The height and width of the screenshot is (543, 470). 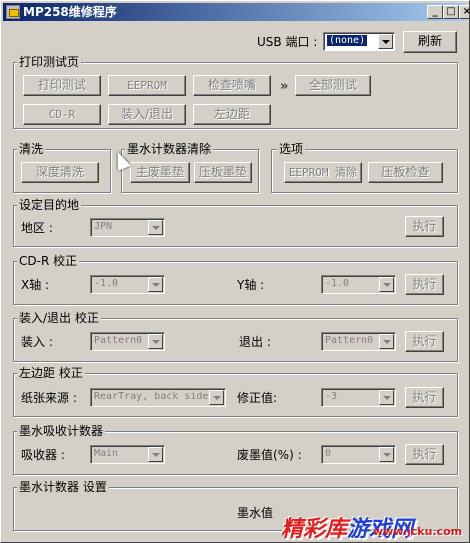 What do you see at coordinates (451, 12) in the screenshot?
I see `maximize-button: □` at bounding box center [451, 12].